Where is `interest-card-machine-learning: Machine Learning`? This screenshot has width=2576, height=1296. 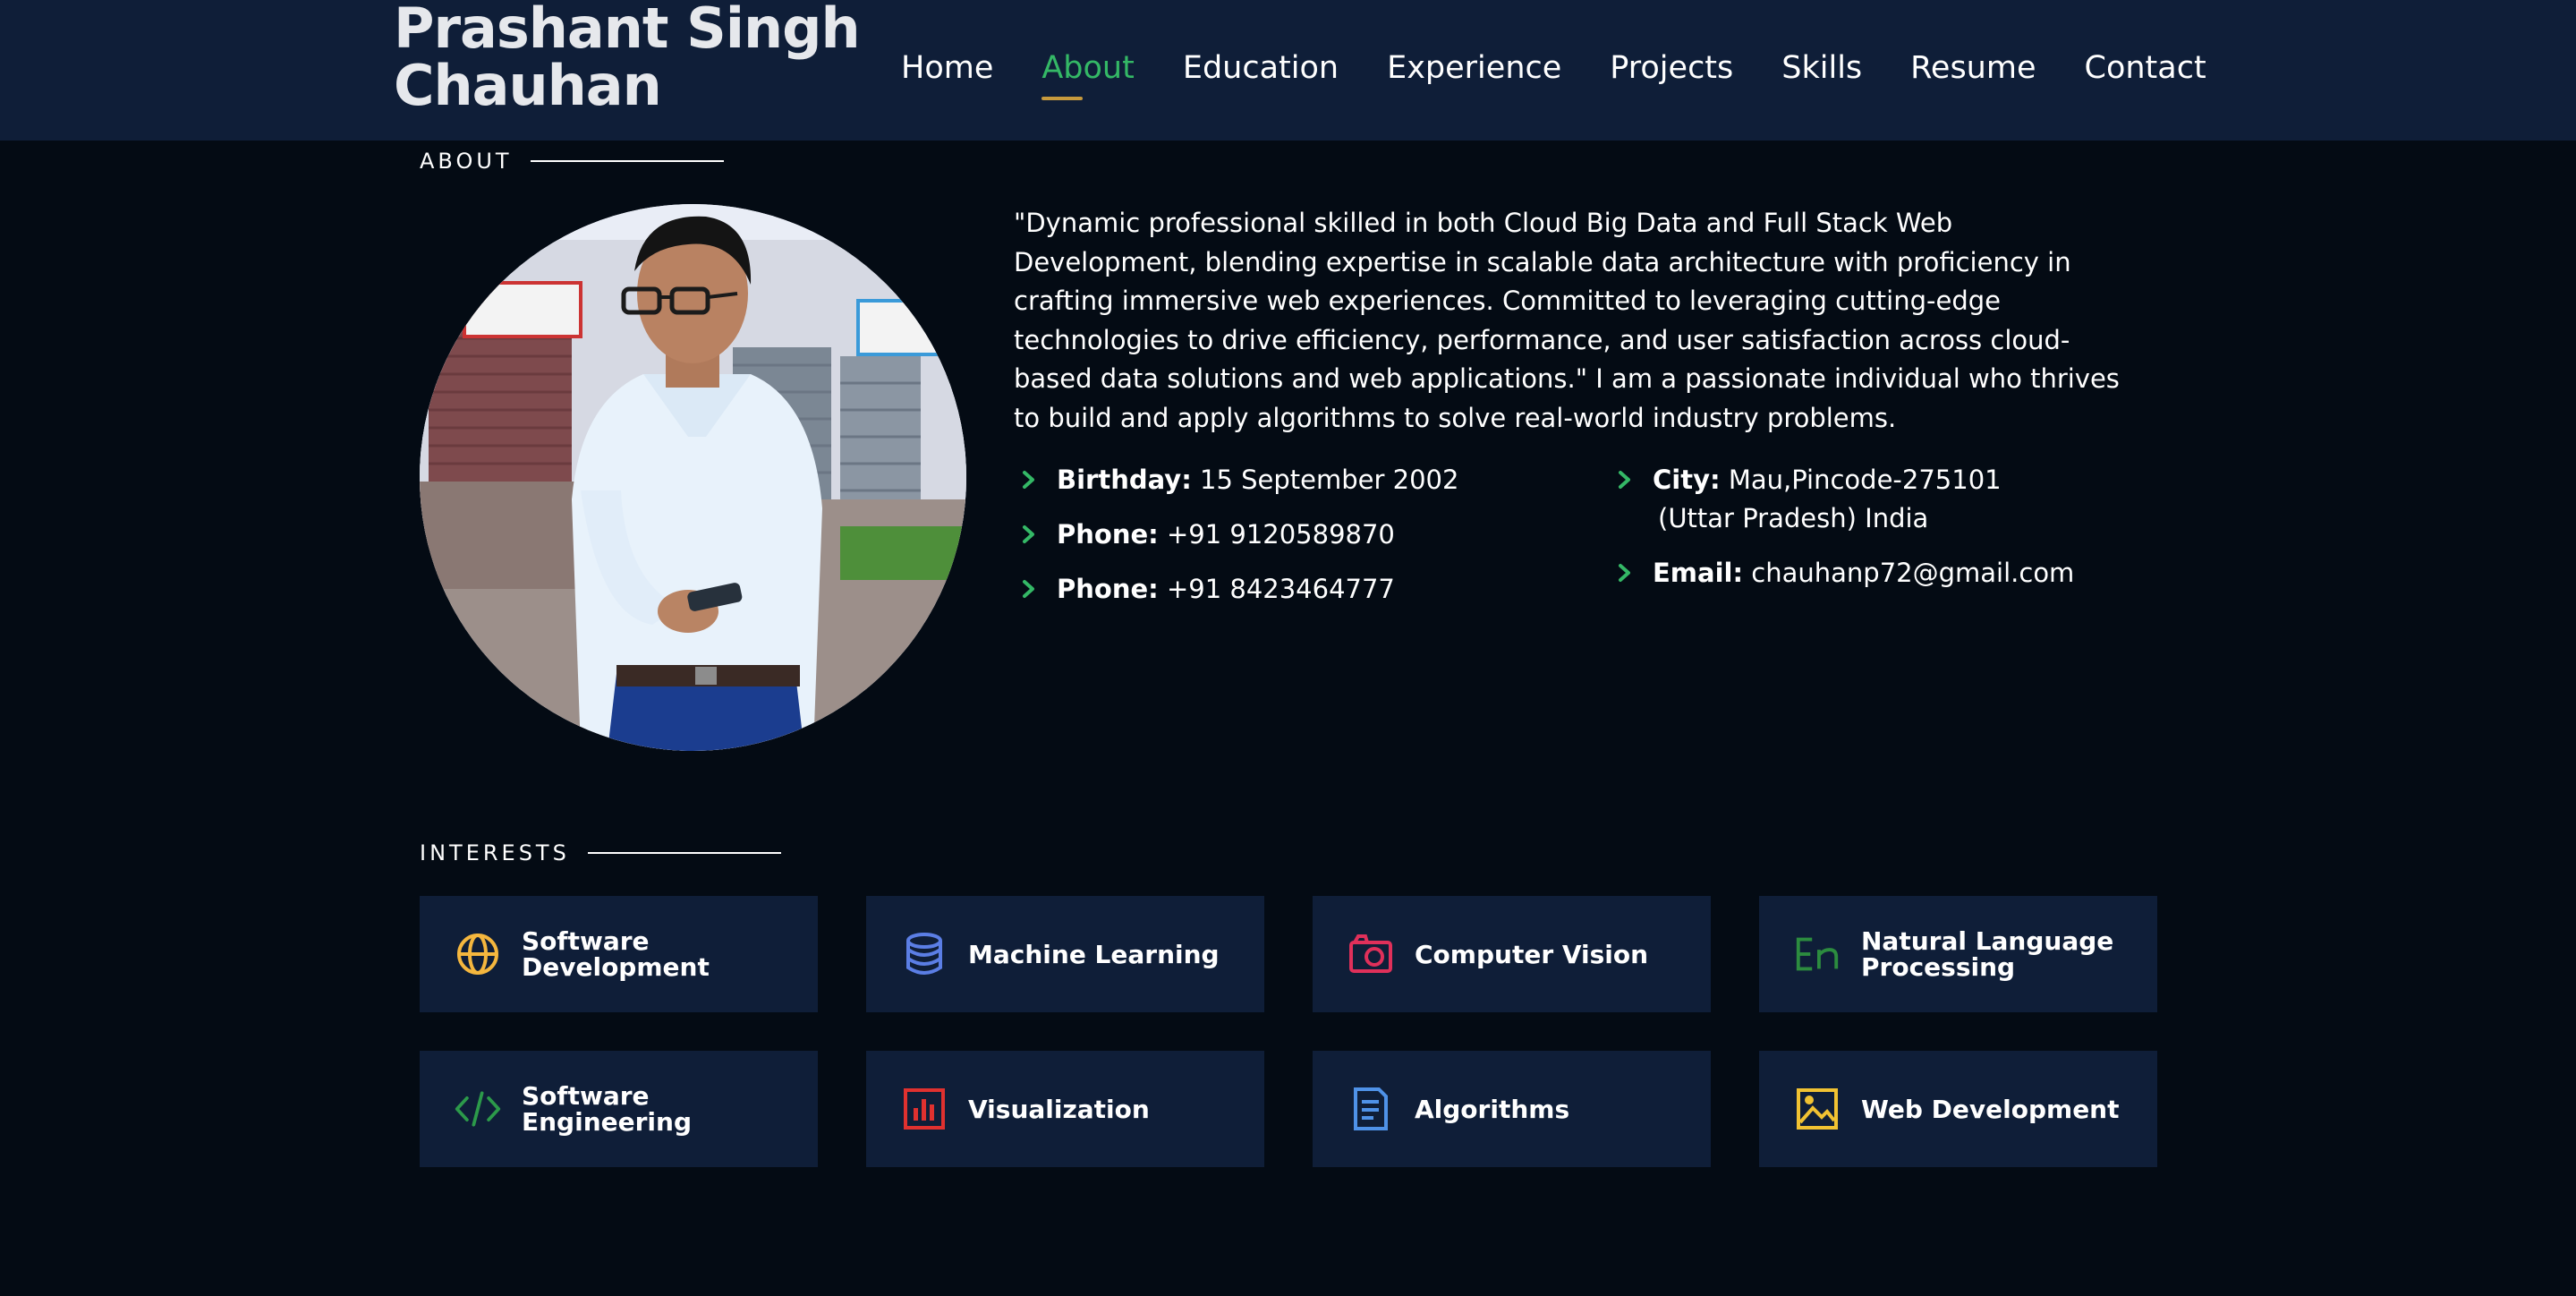 interest-card-machine-learning: Machine Learning is located at coordinates (1065, 954).